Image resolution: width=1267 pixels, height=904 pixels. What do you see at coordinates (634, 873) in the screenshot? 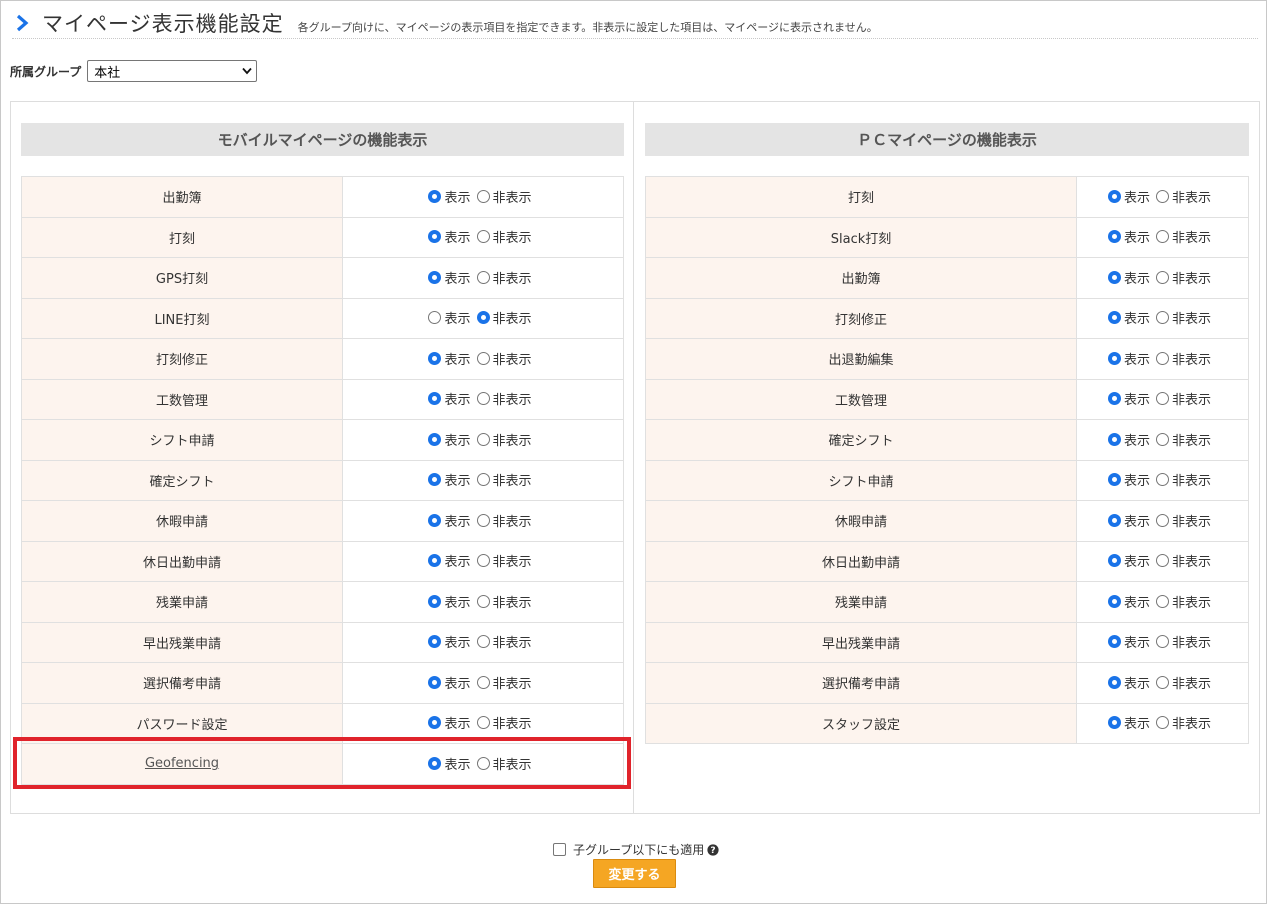
I see `submit-button: 変更する` at bounding box center [634, 873].